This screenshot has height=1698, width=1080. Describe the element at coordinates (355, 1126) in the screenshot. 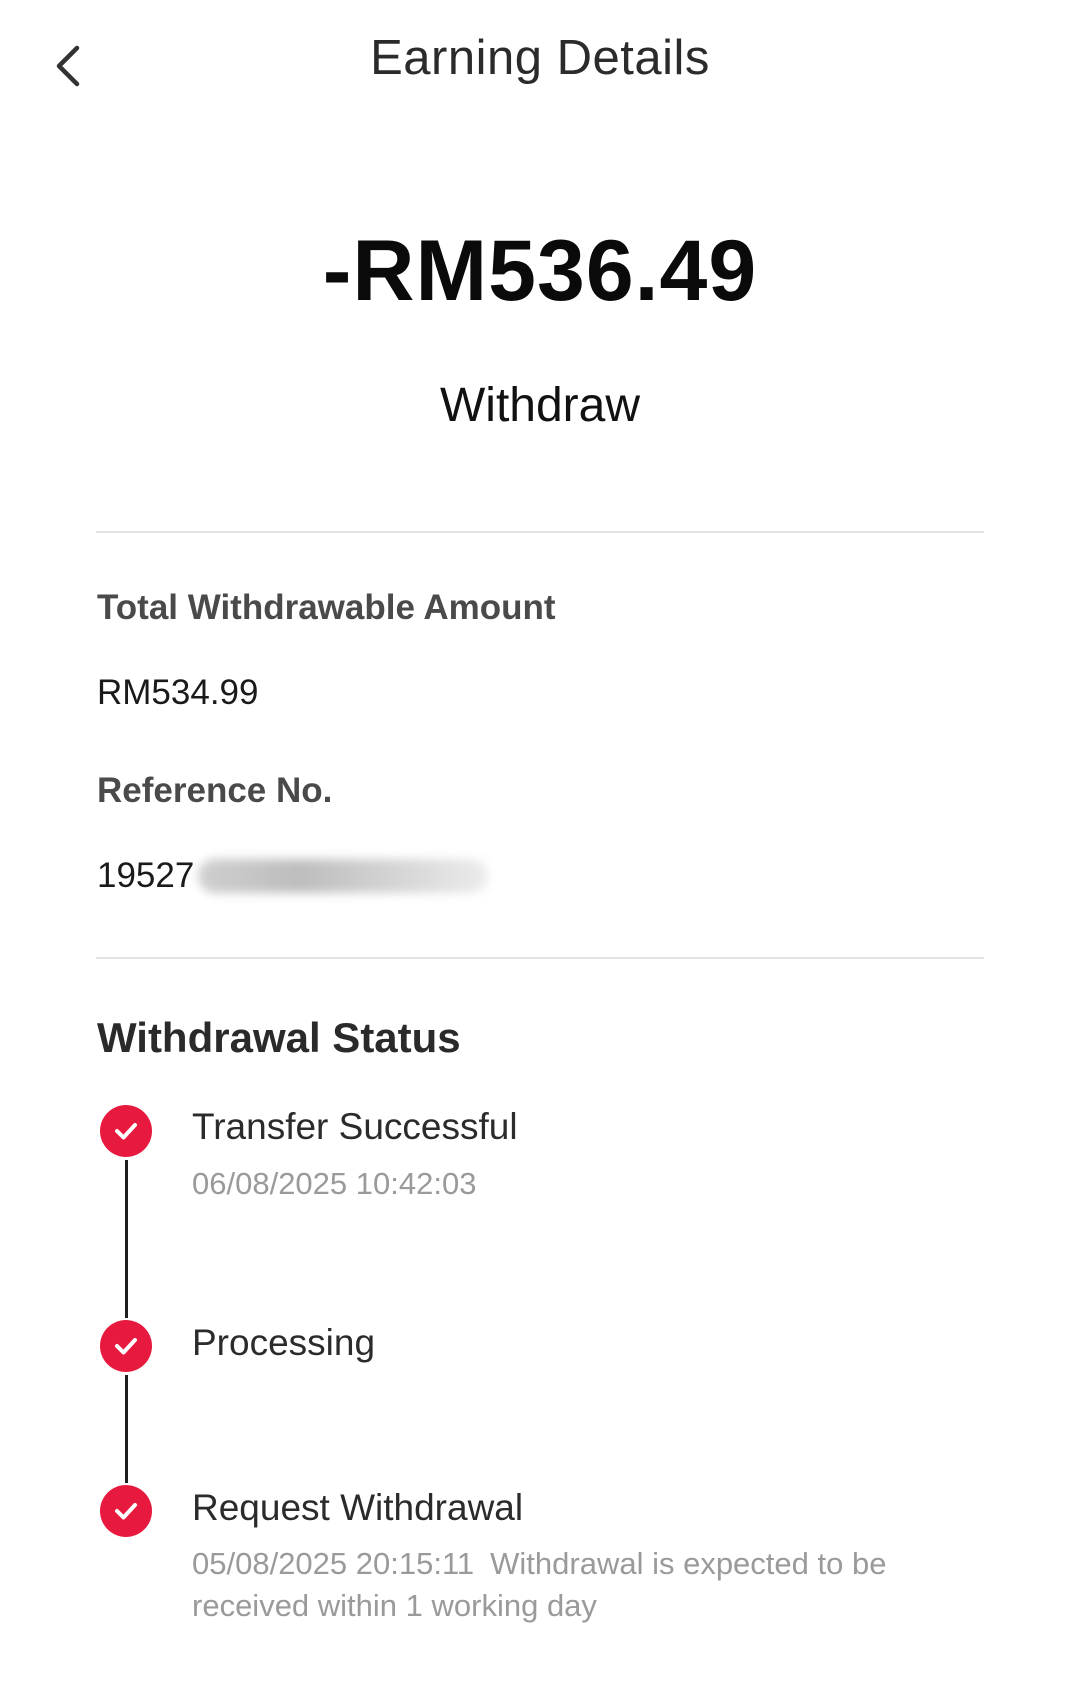

I see `status-step-title: Transfer Successful` at that location.